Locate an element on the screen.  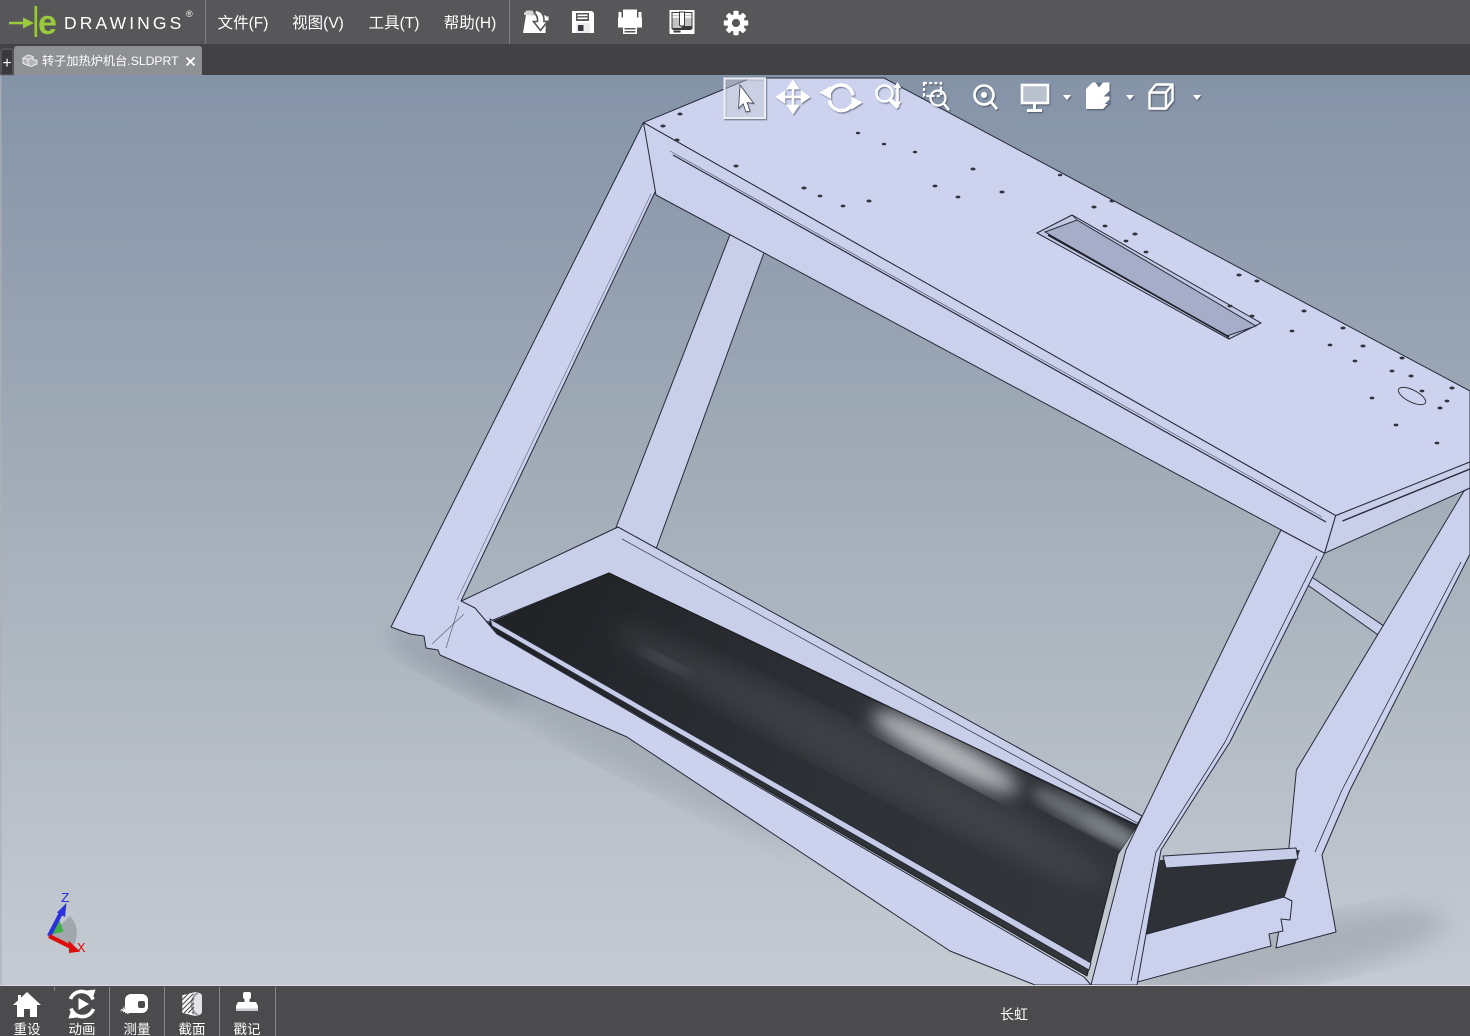
svg-text: 工具(T) is located at coordinates (394, 23).